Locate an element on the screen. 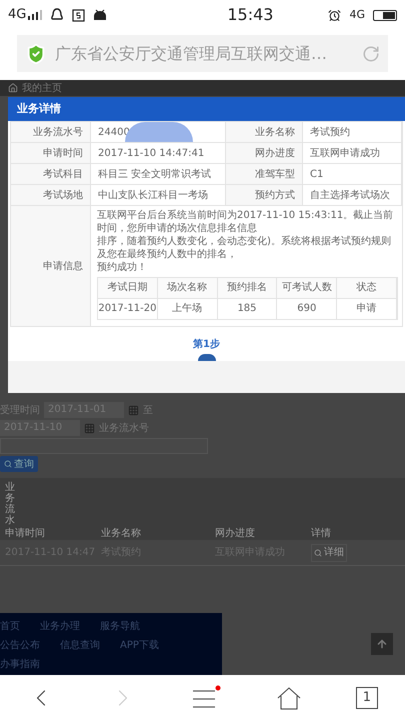 This screenshot has width=405, height=720. back-to-top-button is located at coordinates (382, 644).